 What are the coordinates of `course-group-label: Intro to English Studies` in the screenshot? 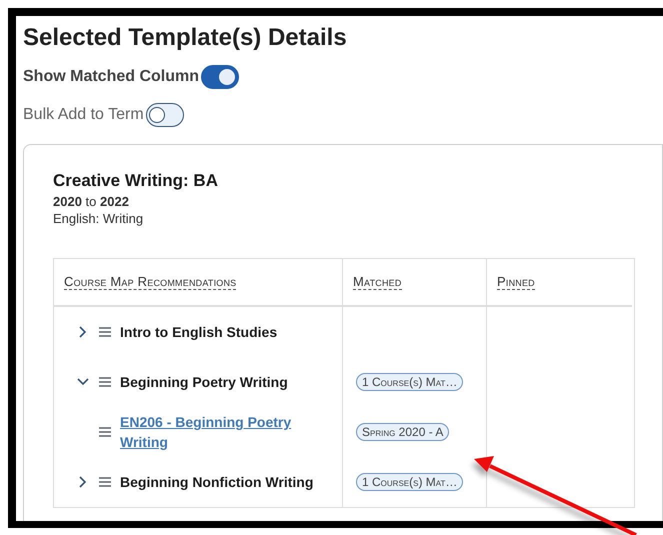 It's located at (199, 332).